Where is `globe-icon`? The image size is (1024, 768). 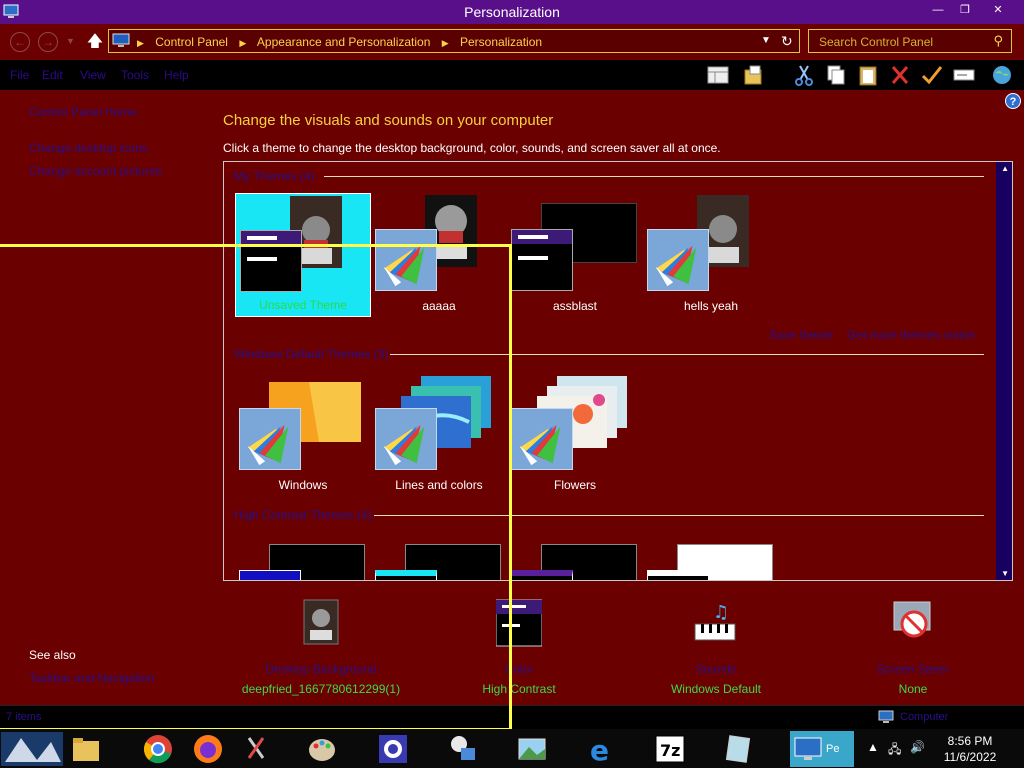
globe-icon is located at coordinates (1002, 75).